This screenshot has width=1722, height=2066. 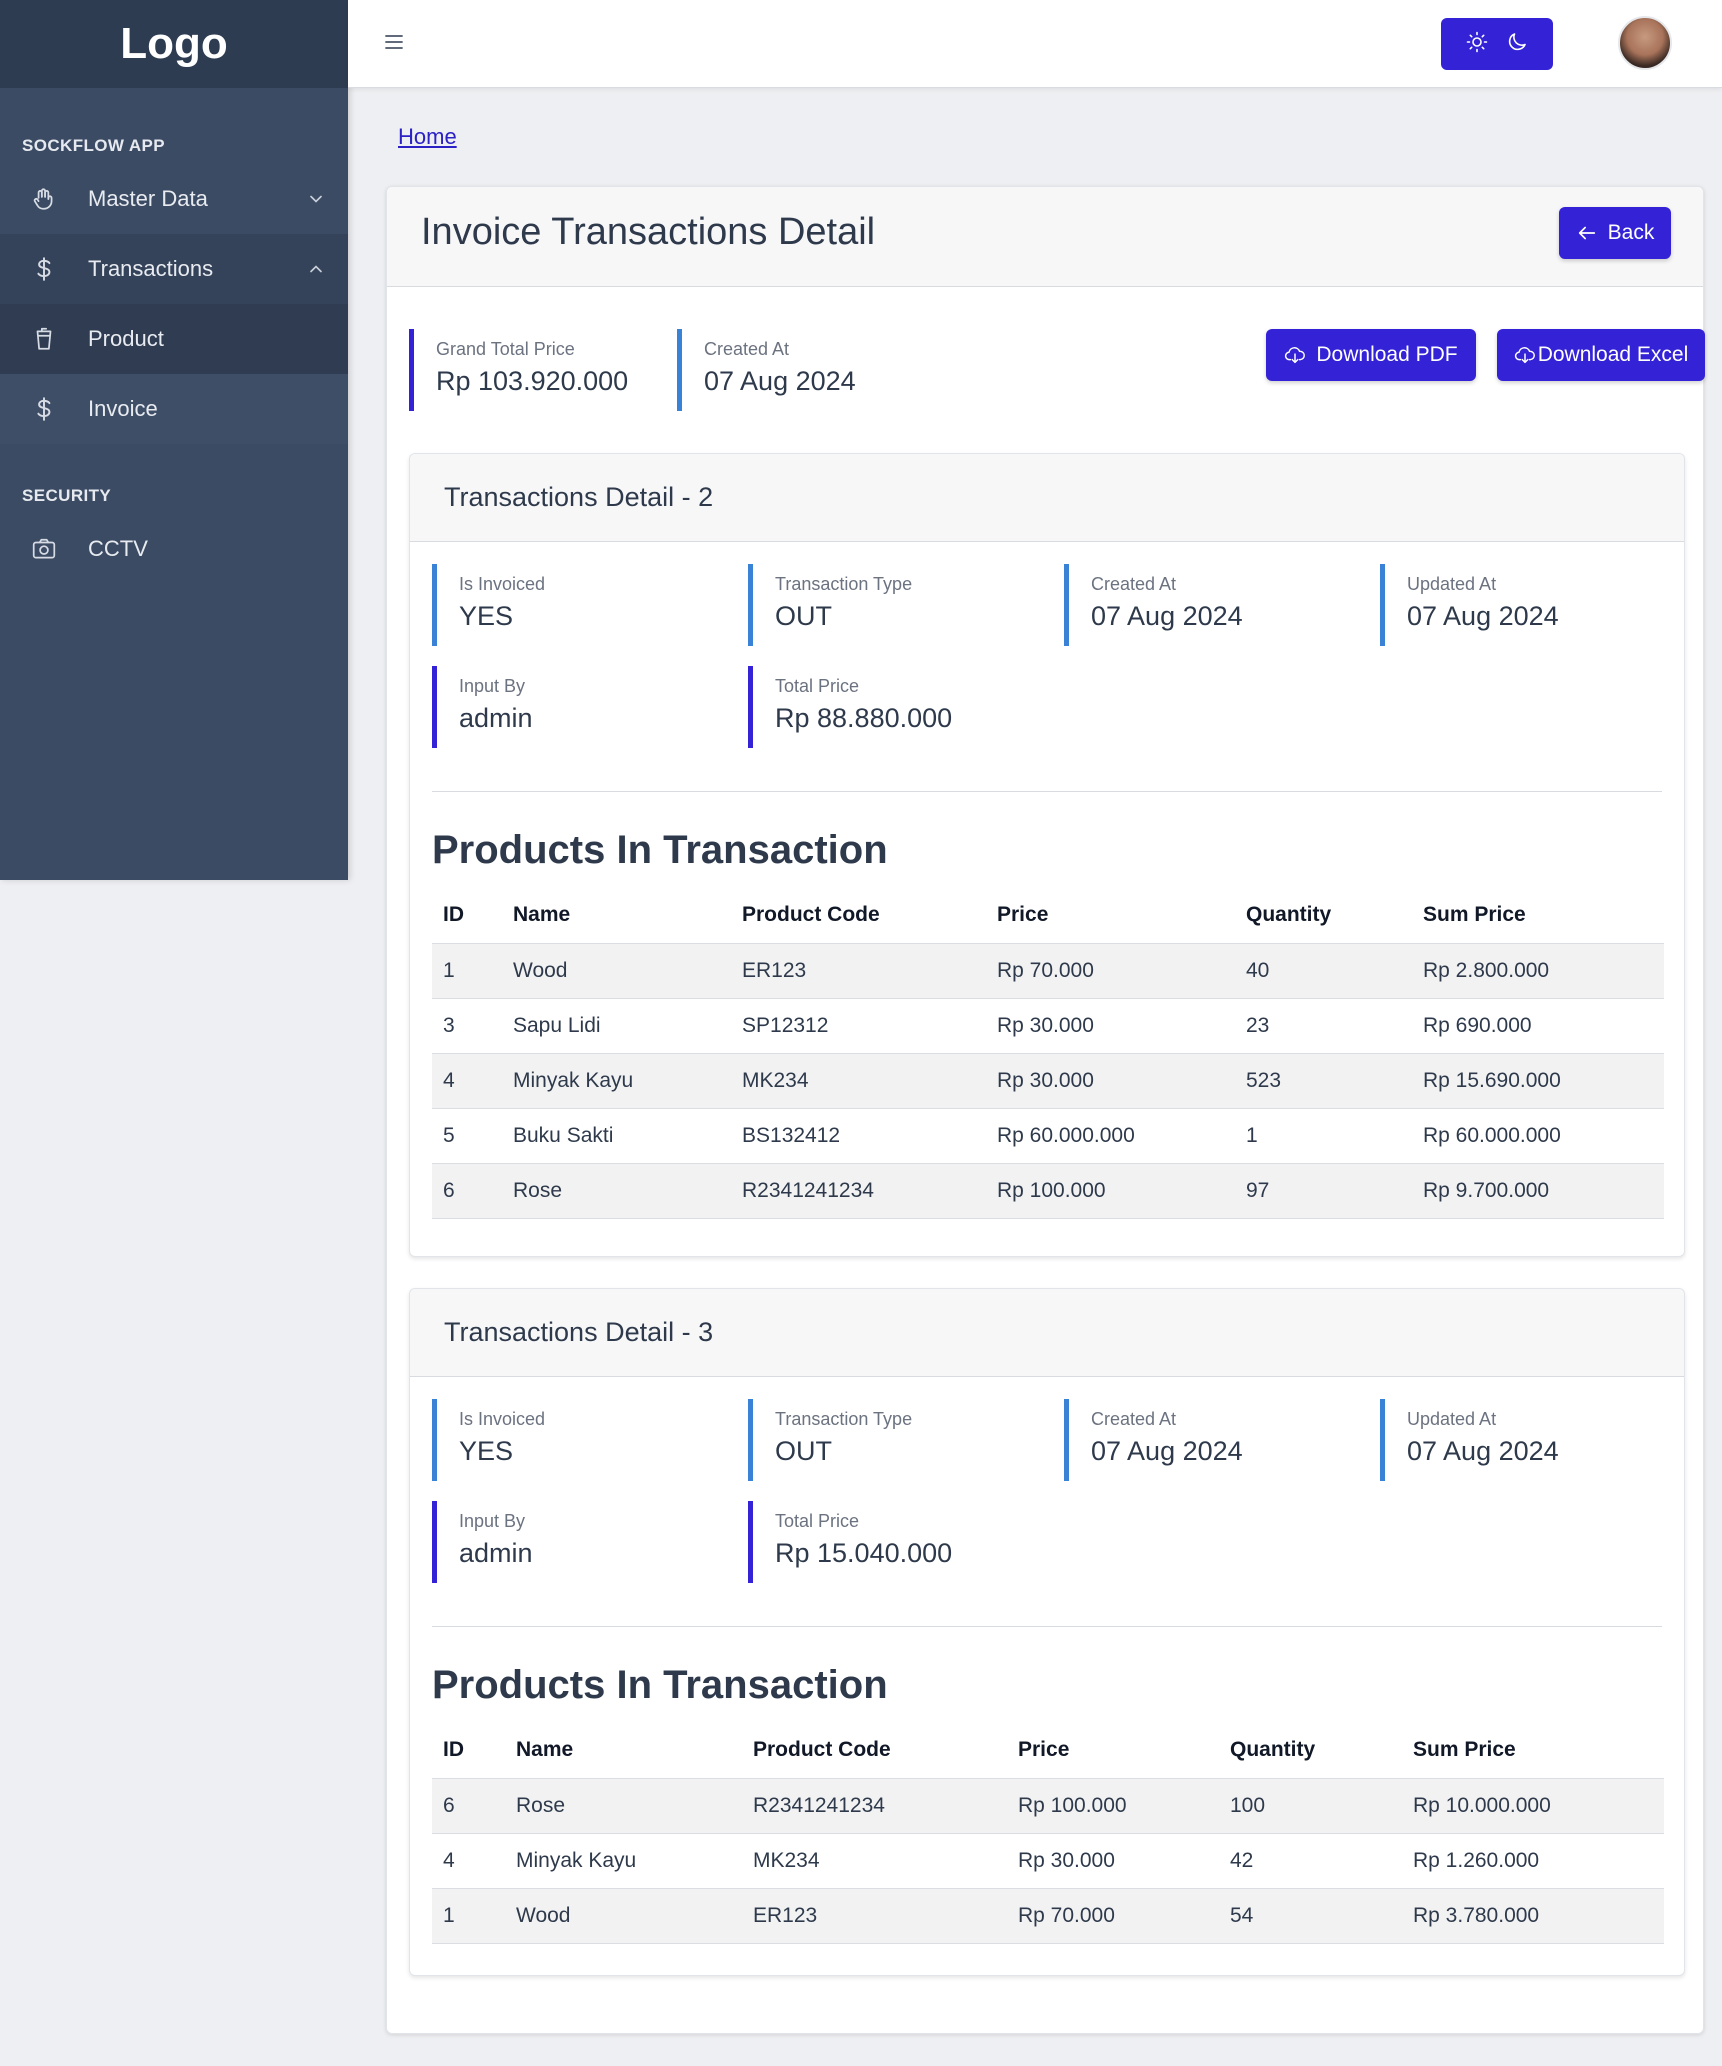 I want to click on column-header: Product Code, so click(x=822, y=1749).